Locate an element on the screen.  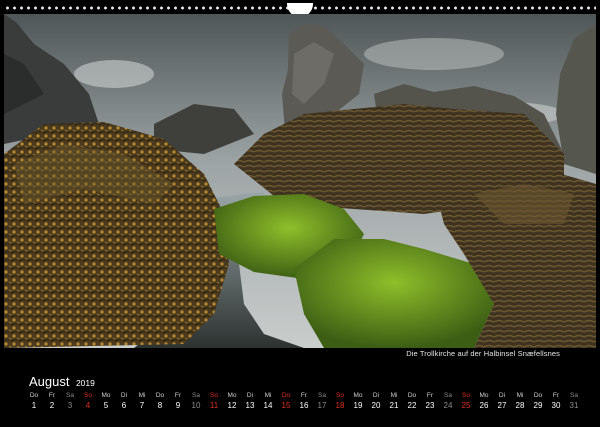
day-number: 6 is located at coordinates (124, 405).